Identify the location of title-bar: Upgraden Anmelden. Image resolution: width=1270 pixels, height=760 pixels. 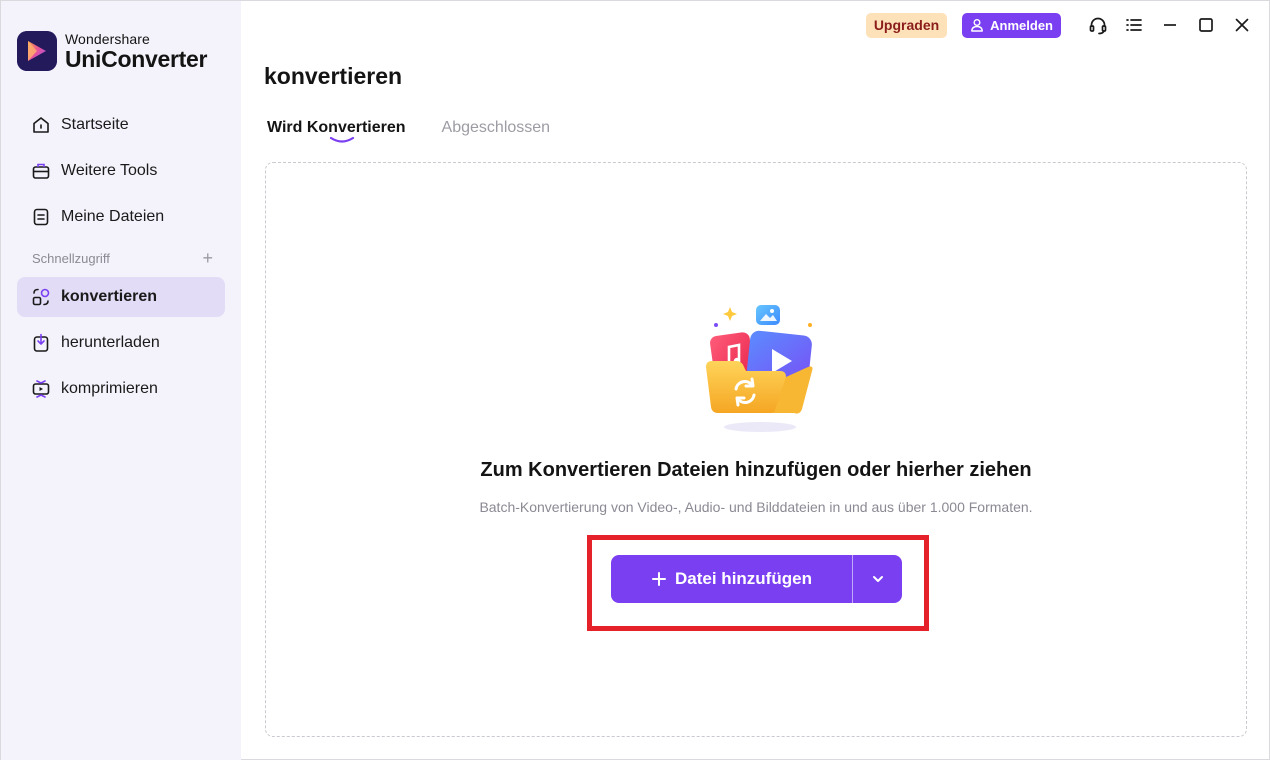
(1060, 25).